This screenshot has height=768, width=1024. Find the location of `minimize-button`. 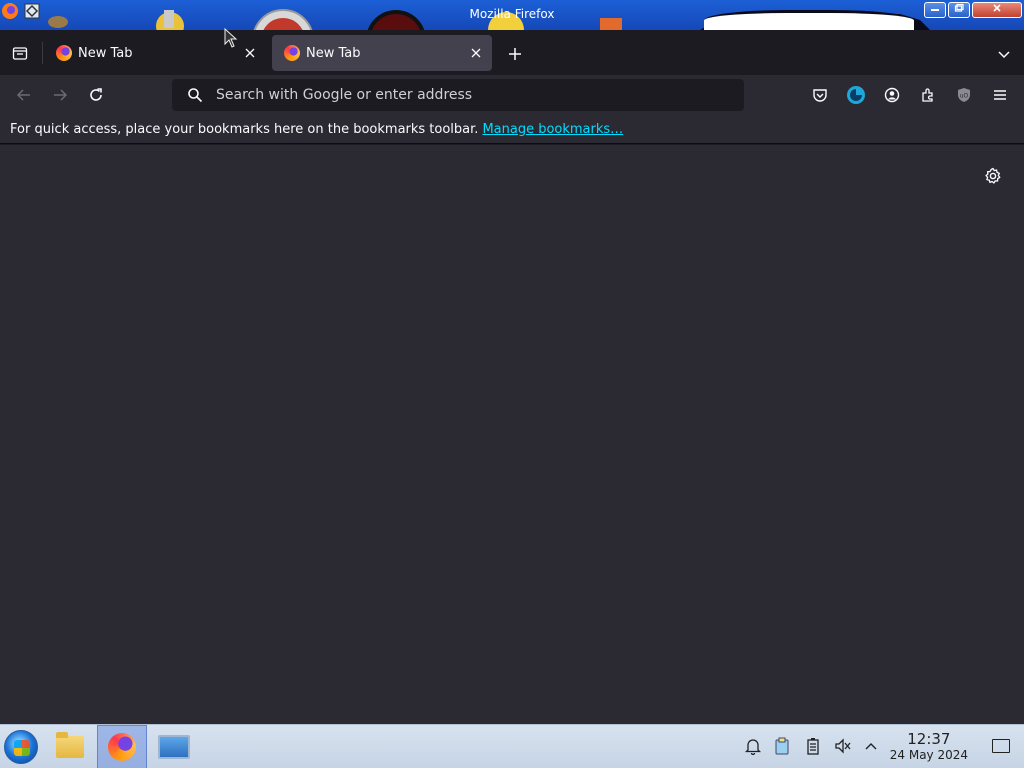

minimize-button is located at coordinates (935, 10).